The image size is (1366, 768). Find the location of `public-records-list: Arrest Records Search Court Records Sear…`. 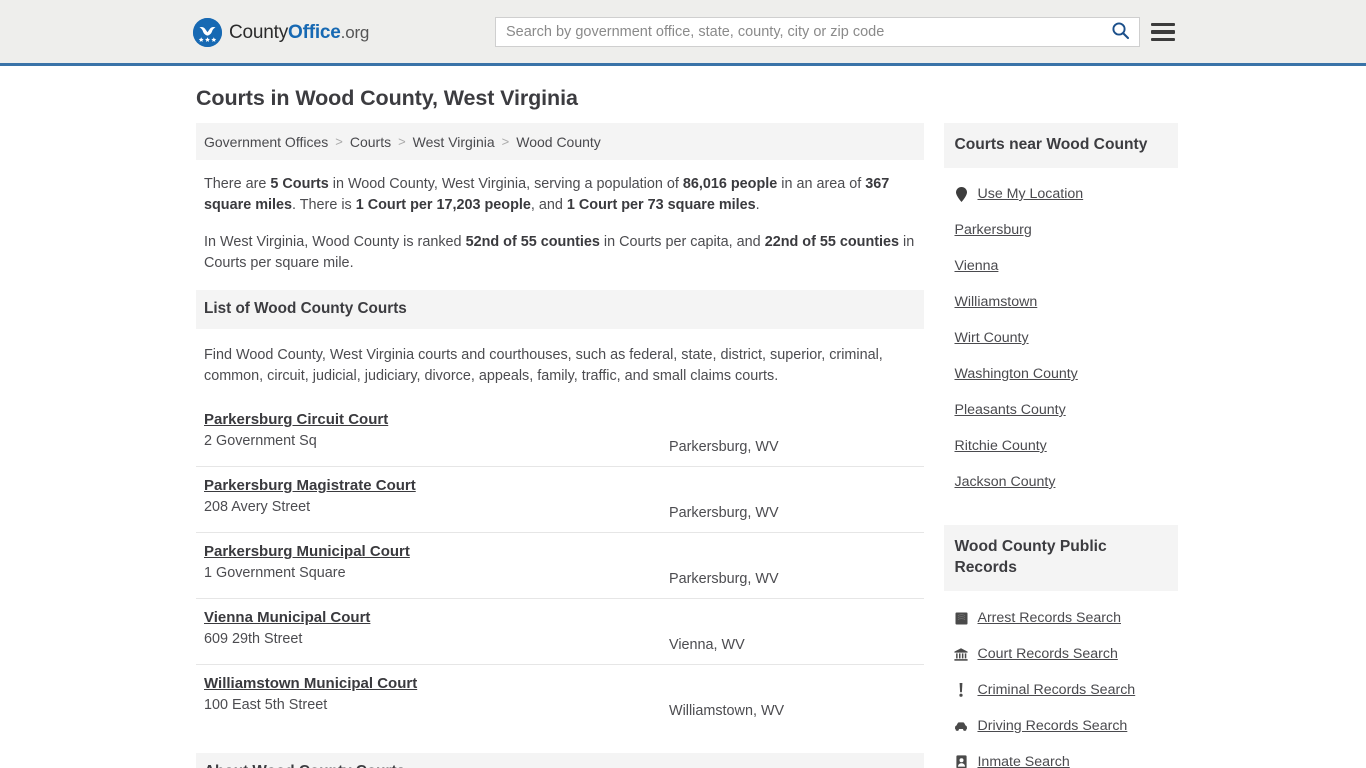

public-records-list: Arrest Records Search Court Records Sear… is located at coordinates (1061, 679).